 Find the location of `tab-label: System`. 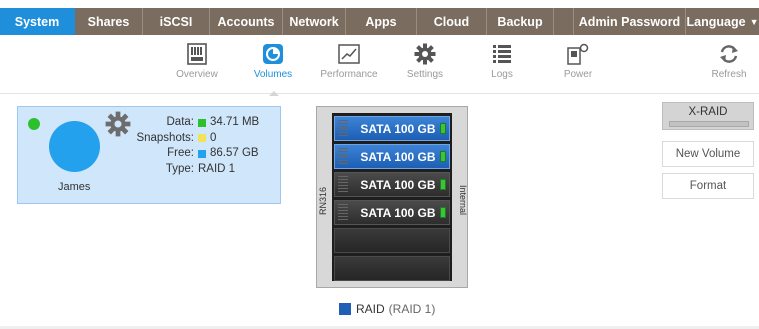

tab-label: System is located at coordinates (37, 21).